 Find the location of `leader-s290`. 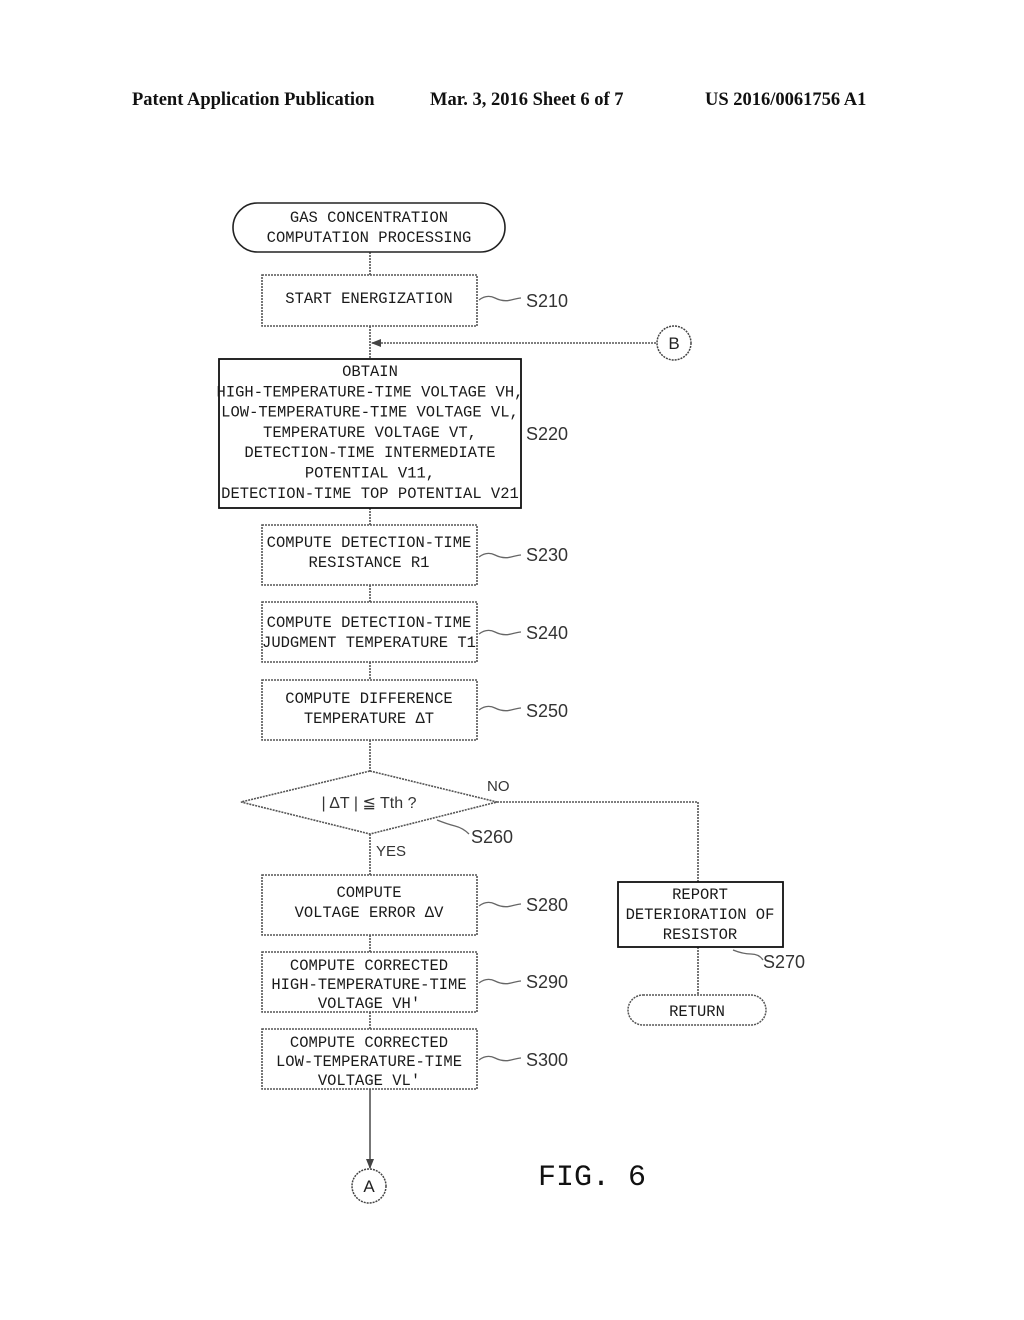

leader-s290 is located at coordinates (500, 981).